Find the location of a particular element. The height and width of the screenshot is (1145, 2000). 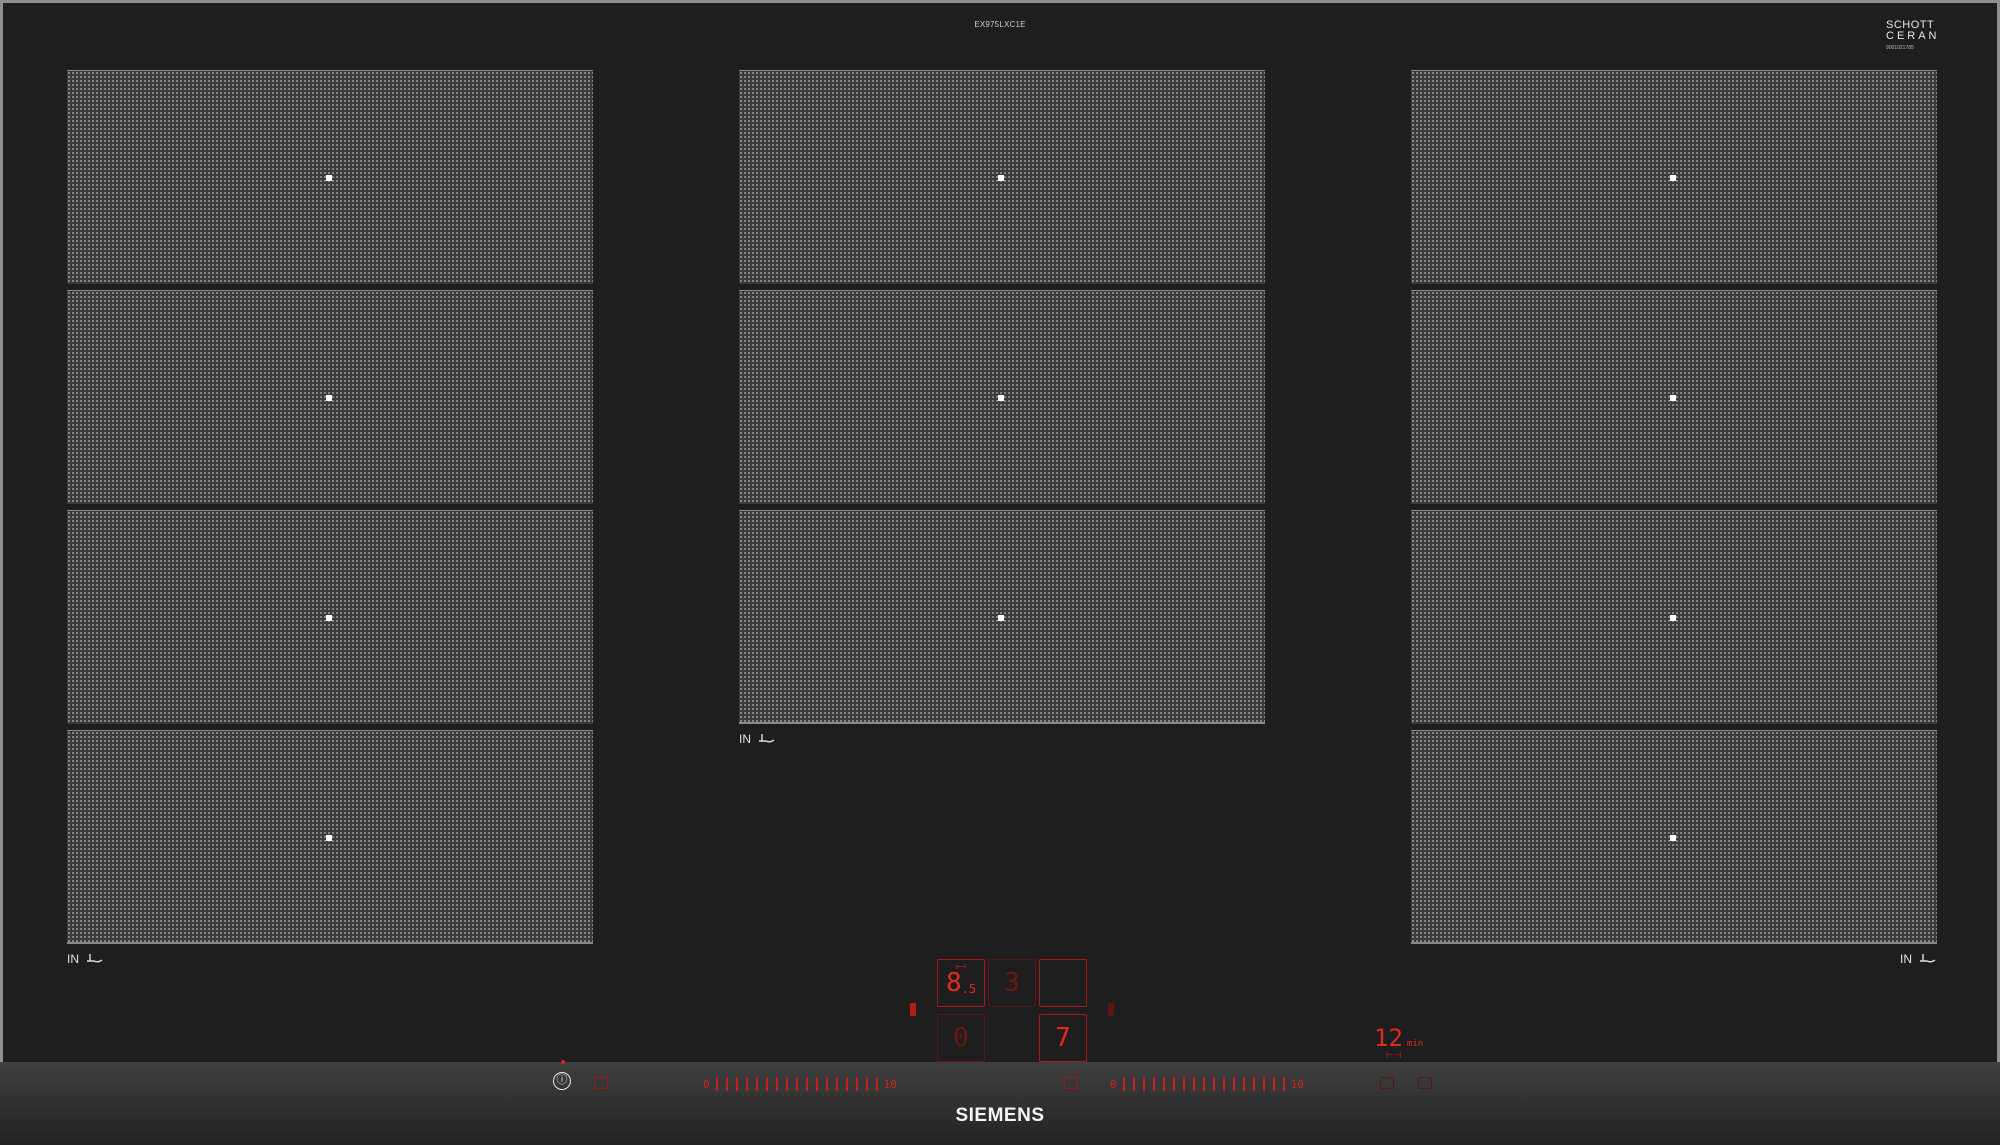

display-decimal: .5 is located at coordinates (969, 989).